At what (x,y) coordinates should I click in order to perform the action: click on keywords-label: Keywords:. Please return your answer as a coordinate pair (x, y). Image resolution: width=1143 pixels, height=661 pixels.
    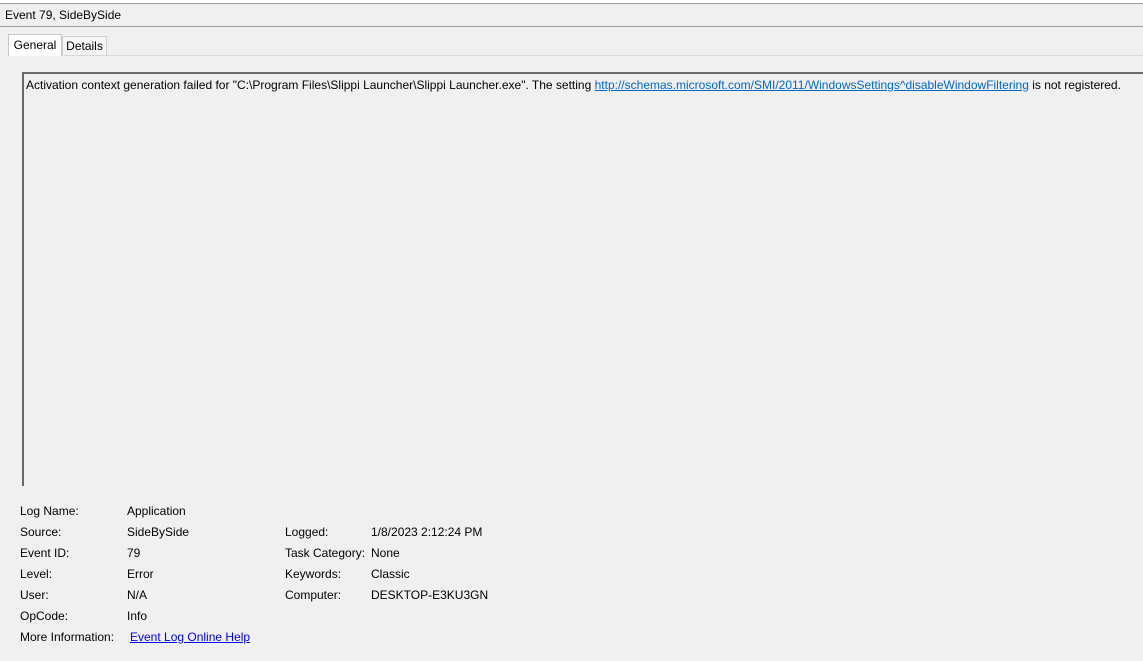
    Looking at the image, I should click on (313, 574).